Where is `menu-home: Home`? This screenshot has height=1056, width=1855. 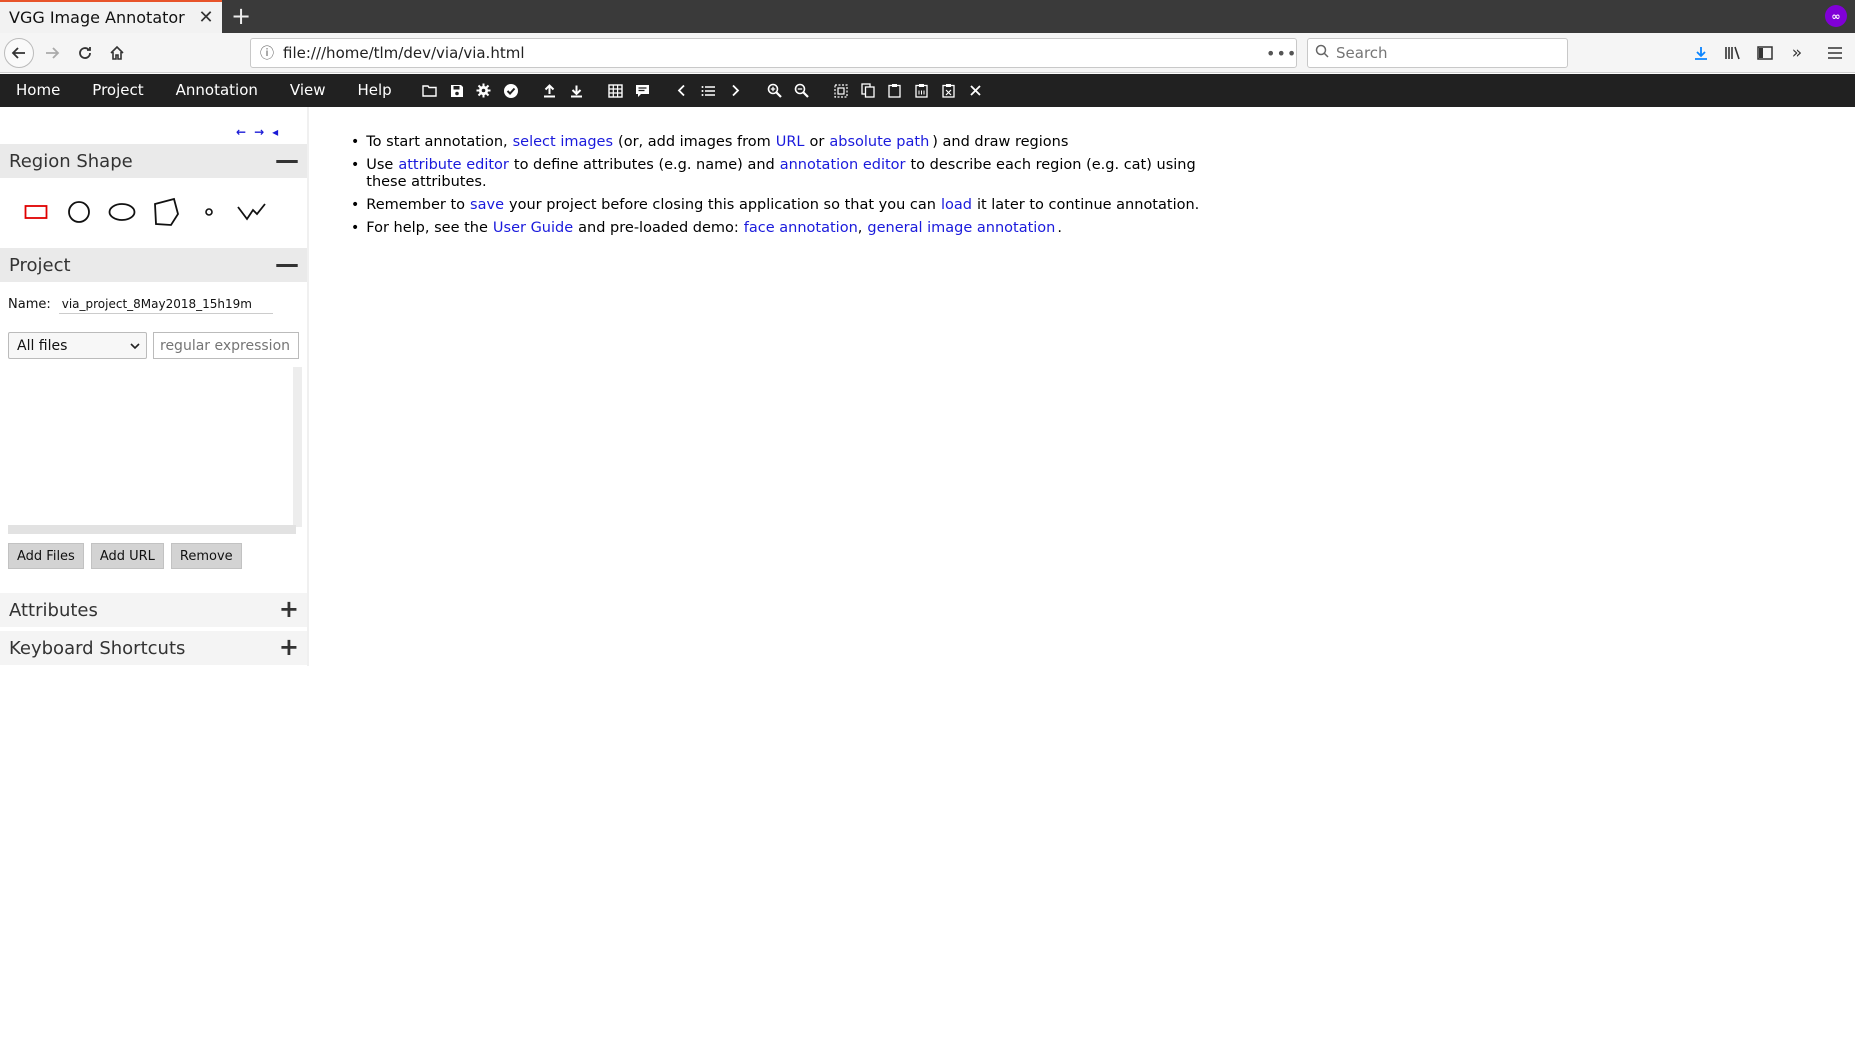
menu-home: Home is located at coordinates (38, 90).